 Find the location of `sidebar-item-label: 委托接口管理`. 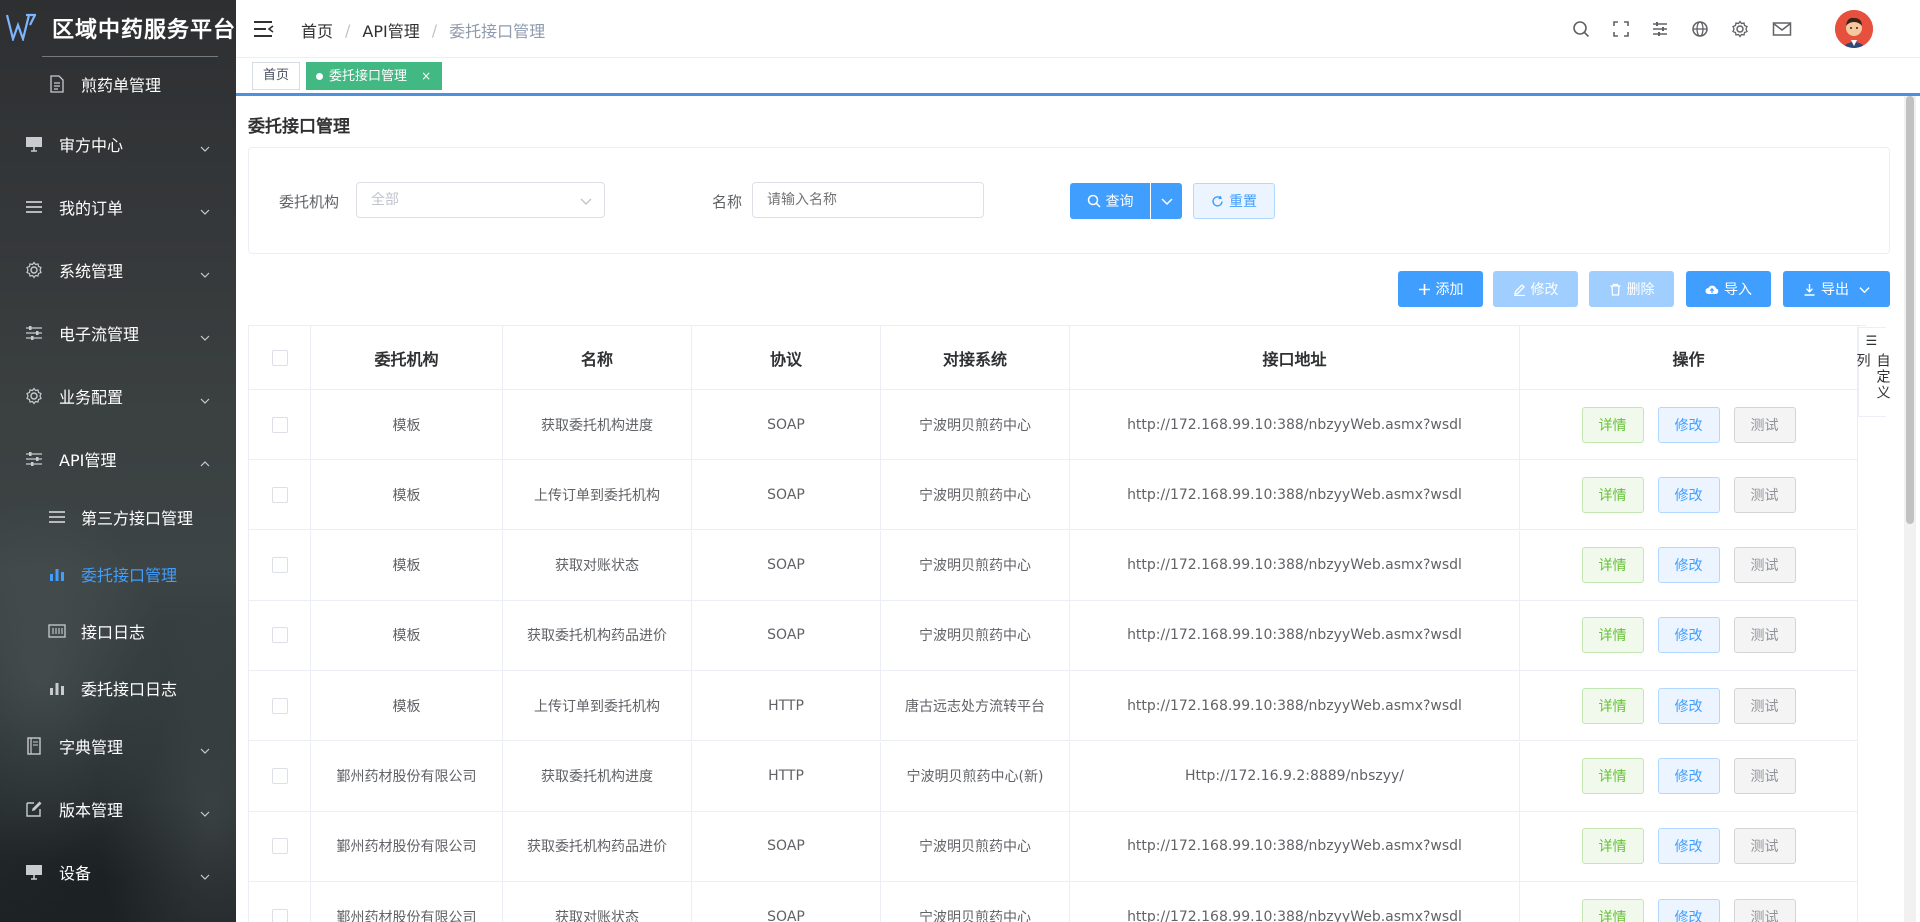

sidebar-item-label: 委托接口管理 is located at coordinates (129, 575).